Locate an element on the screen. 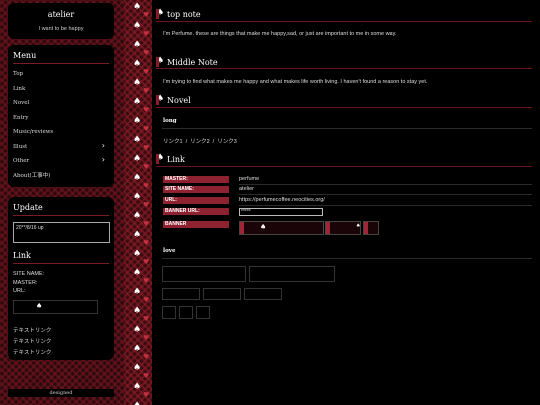 The height and width of the screenshot is (405, 540). menu-item-label: About(工事中) is located at coordinates (32, 175).